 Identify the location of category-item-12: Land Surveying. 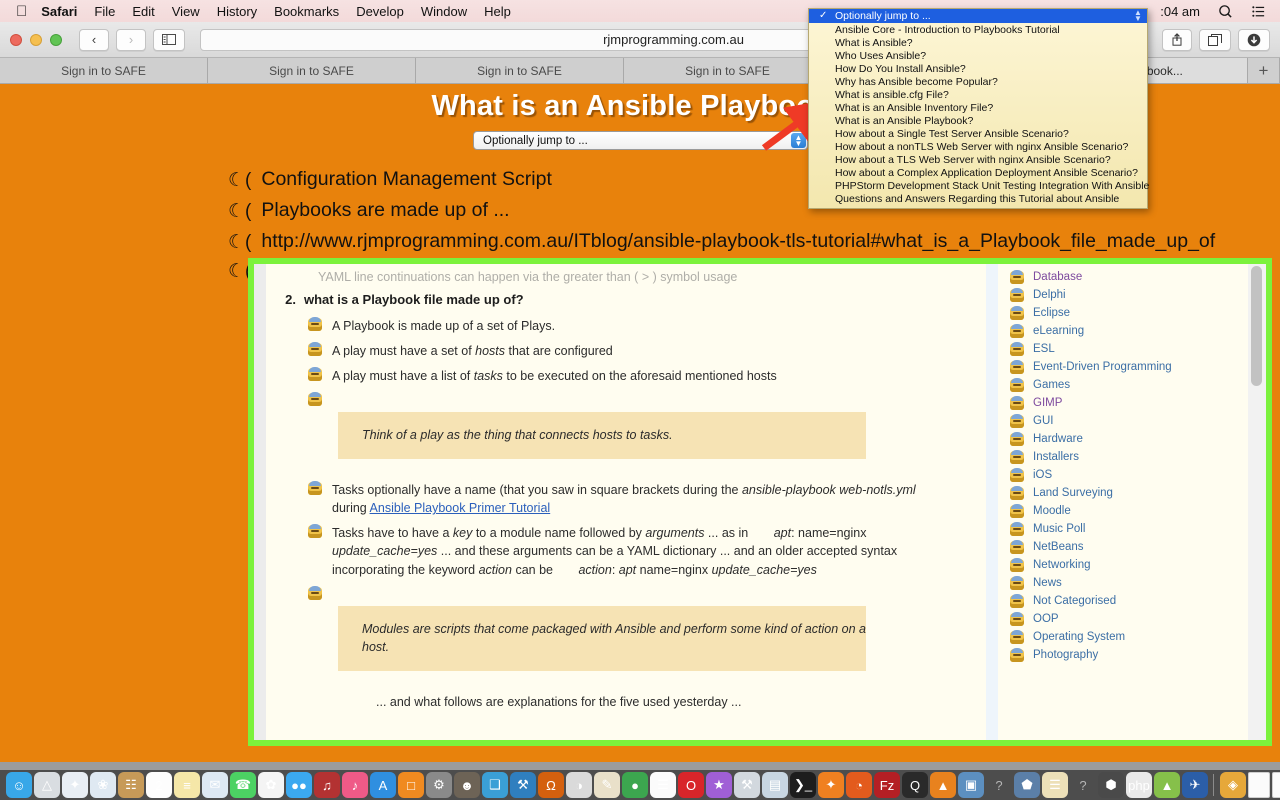
(1123, 493).